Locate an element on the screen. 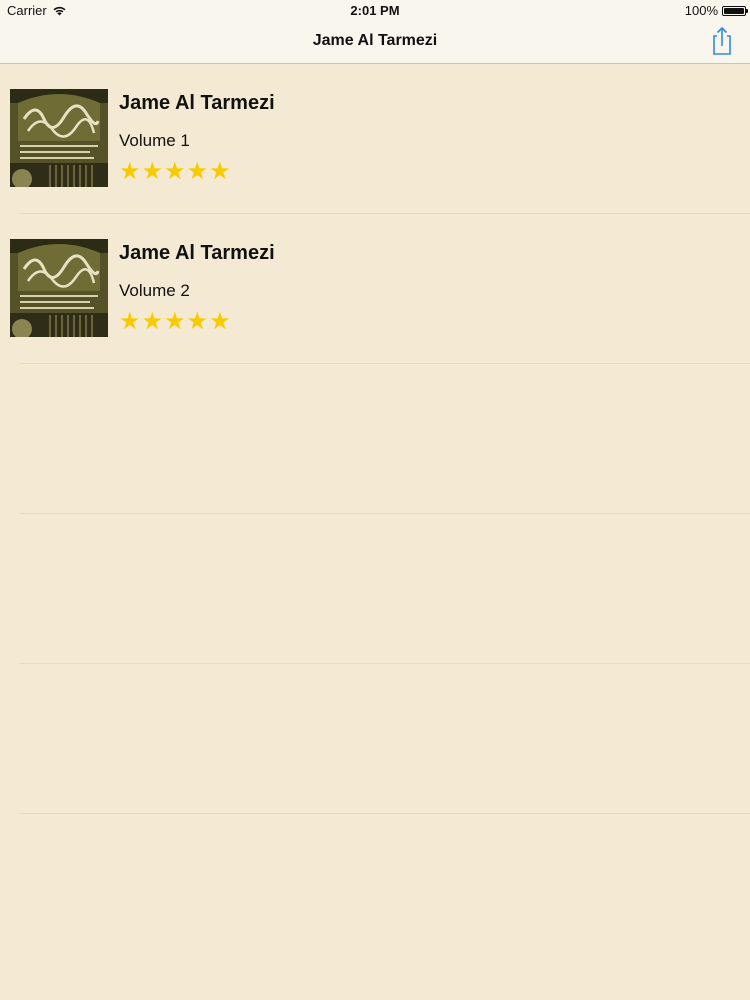 Image resolution: width=750 pixels, height=1000 pixels. list-item: Jame Al Tarmezi Volume 1 ★ ★ ★ ★ ★ is located at coordinates (380, 139).